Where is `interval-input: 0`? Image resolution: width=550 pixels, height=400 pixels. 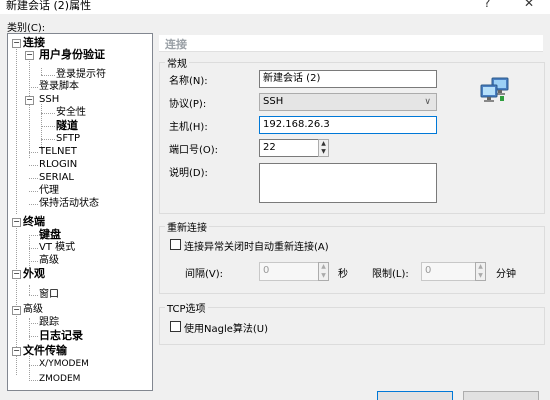 interval-input: 0 is located at coordinates (289, 271).